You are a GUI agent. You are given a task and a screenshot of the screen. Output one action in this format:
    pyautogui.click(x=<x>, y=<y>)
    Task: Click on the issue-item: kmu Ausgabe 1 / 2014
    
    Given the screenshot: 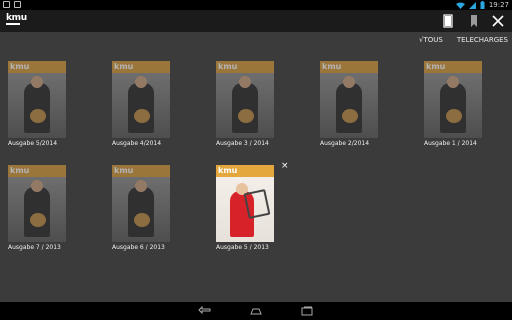 What is the action you would take?
    pyautogui.click(x=453, y=104)
    